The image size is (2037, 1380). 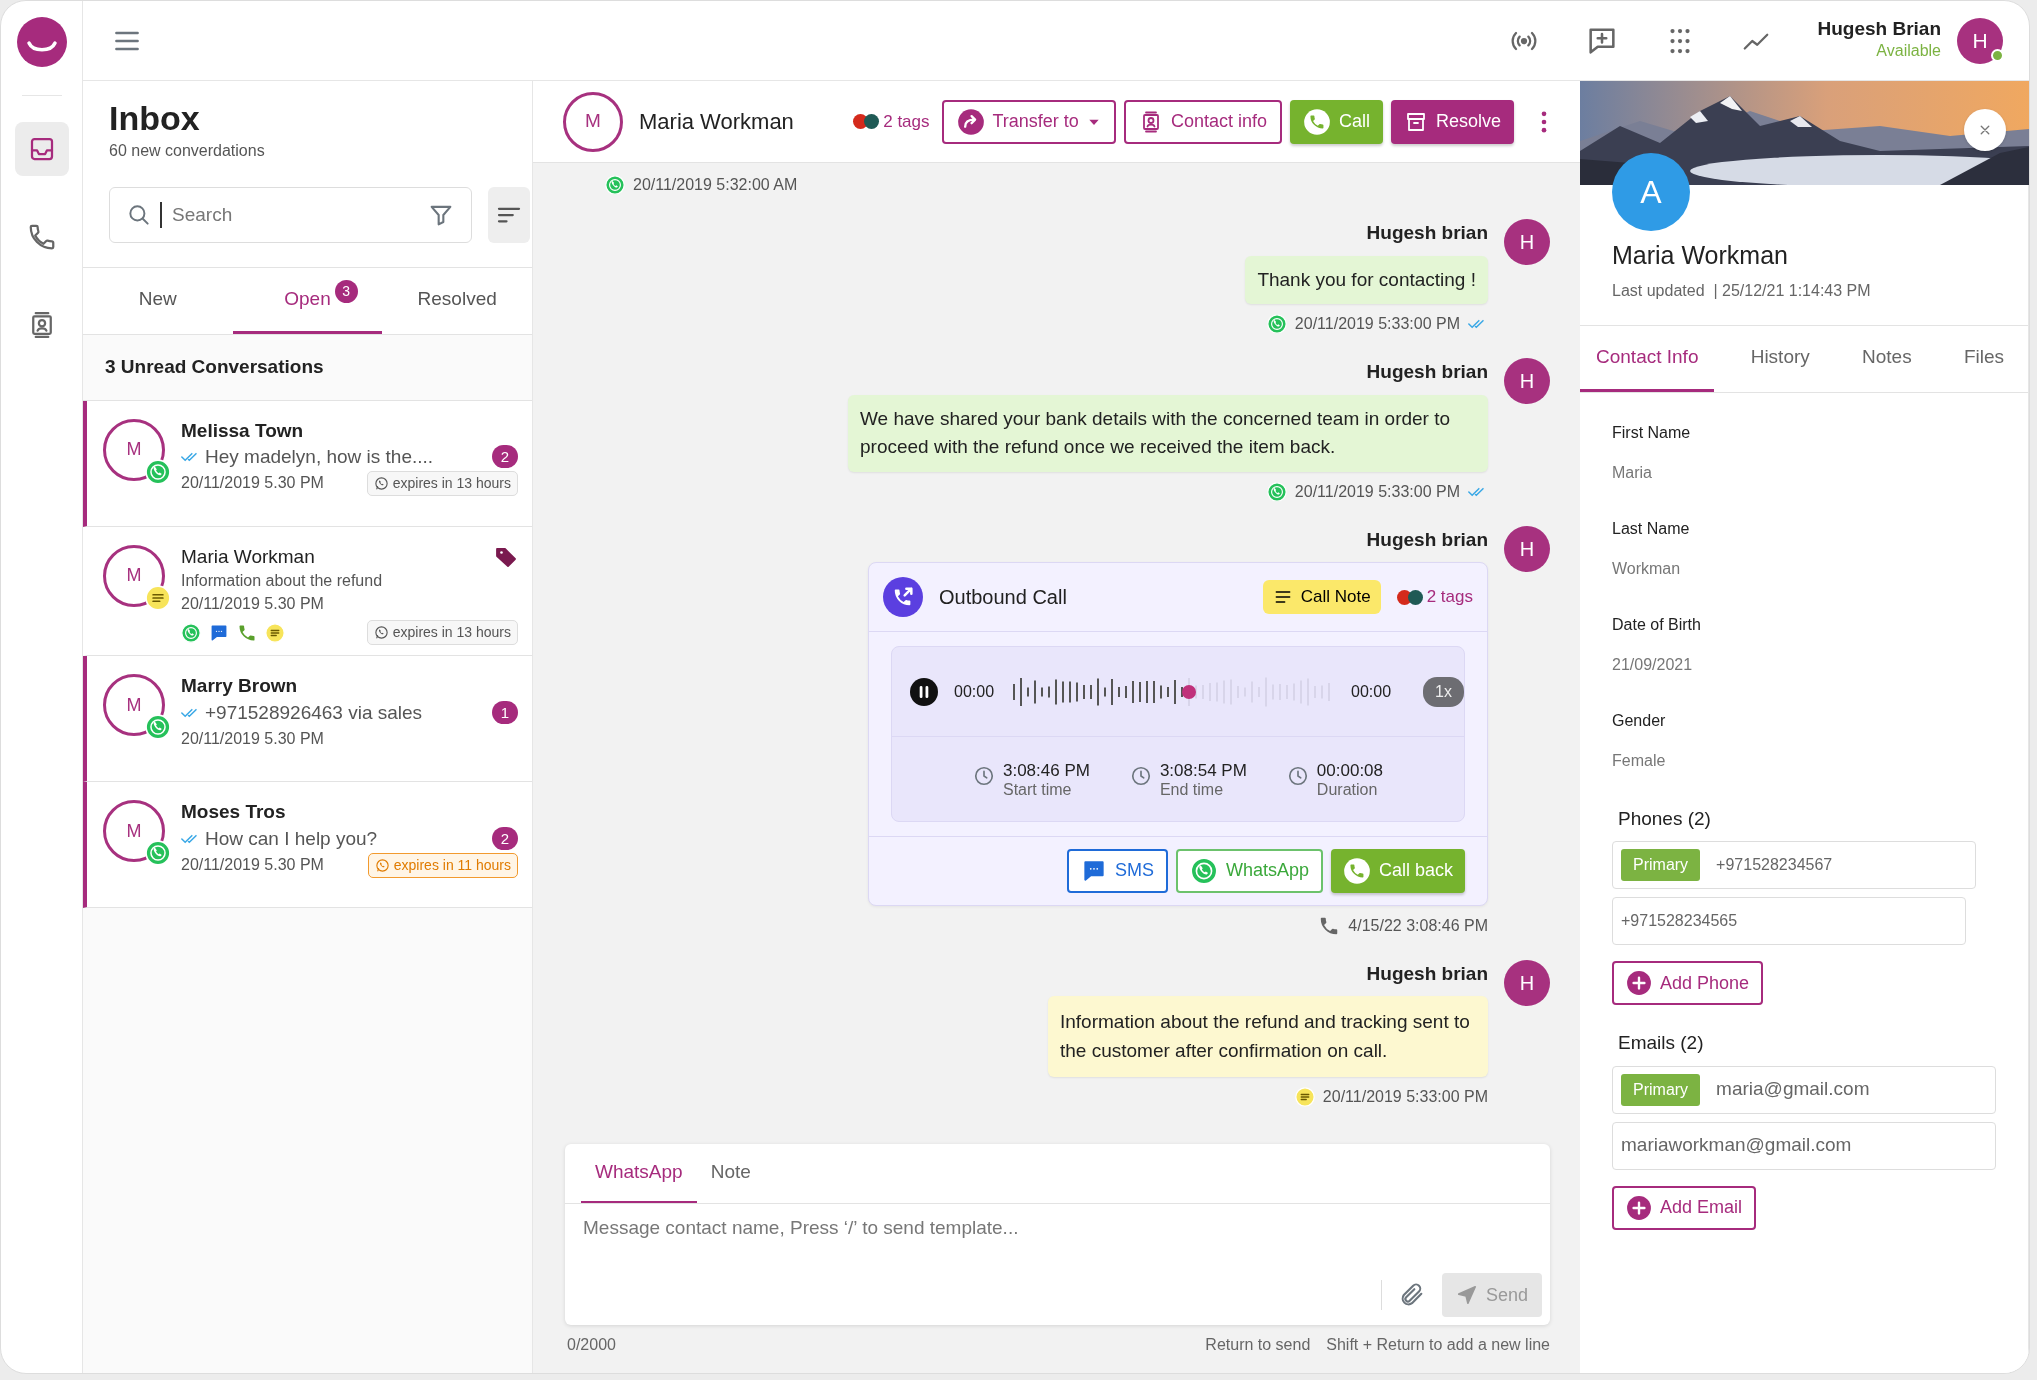 What do you see at coordinates (442, 865) in the screenshot?
I see `expiry-label: expires in 11 hours` at bounding box center [442, 865].